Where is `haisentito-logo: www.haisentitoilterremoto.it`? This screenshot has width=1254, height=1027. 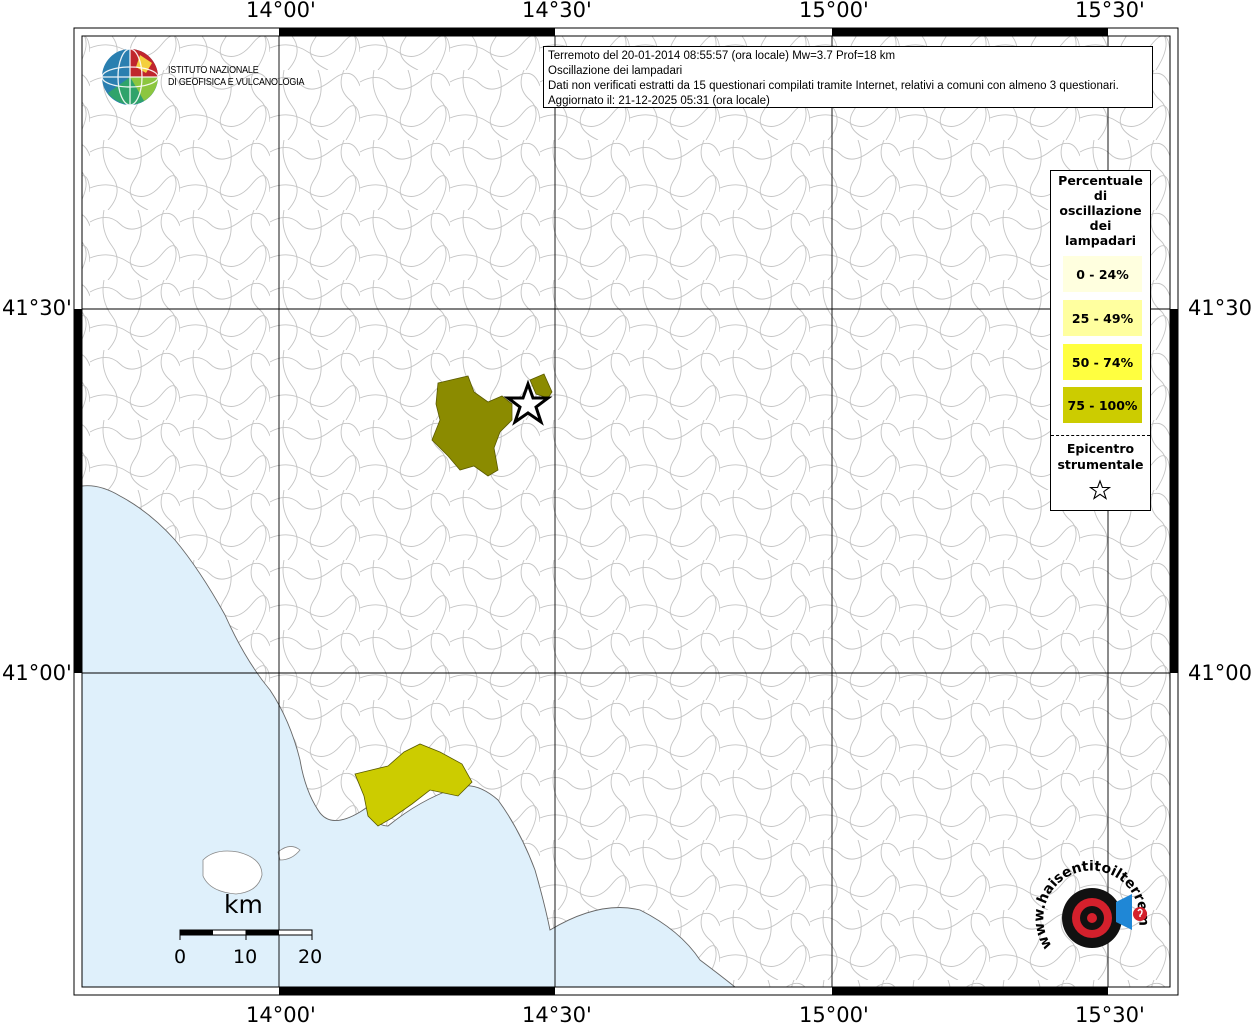
haisentito-logo: www.haisentitoilterremoto.it is located at coordinates (1090, 906).